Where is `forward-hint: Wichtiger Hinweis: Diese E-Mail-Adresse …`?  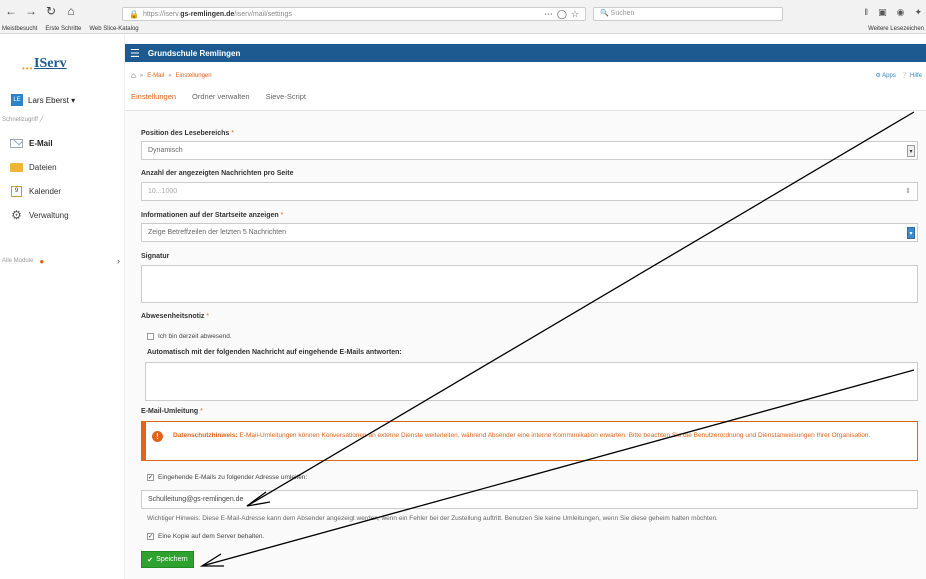
forward-hint: Wichtiger Hinweis: Diese E-Mail-Adresse … is located at coordinates (432, 518).